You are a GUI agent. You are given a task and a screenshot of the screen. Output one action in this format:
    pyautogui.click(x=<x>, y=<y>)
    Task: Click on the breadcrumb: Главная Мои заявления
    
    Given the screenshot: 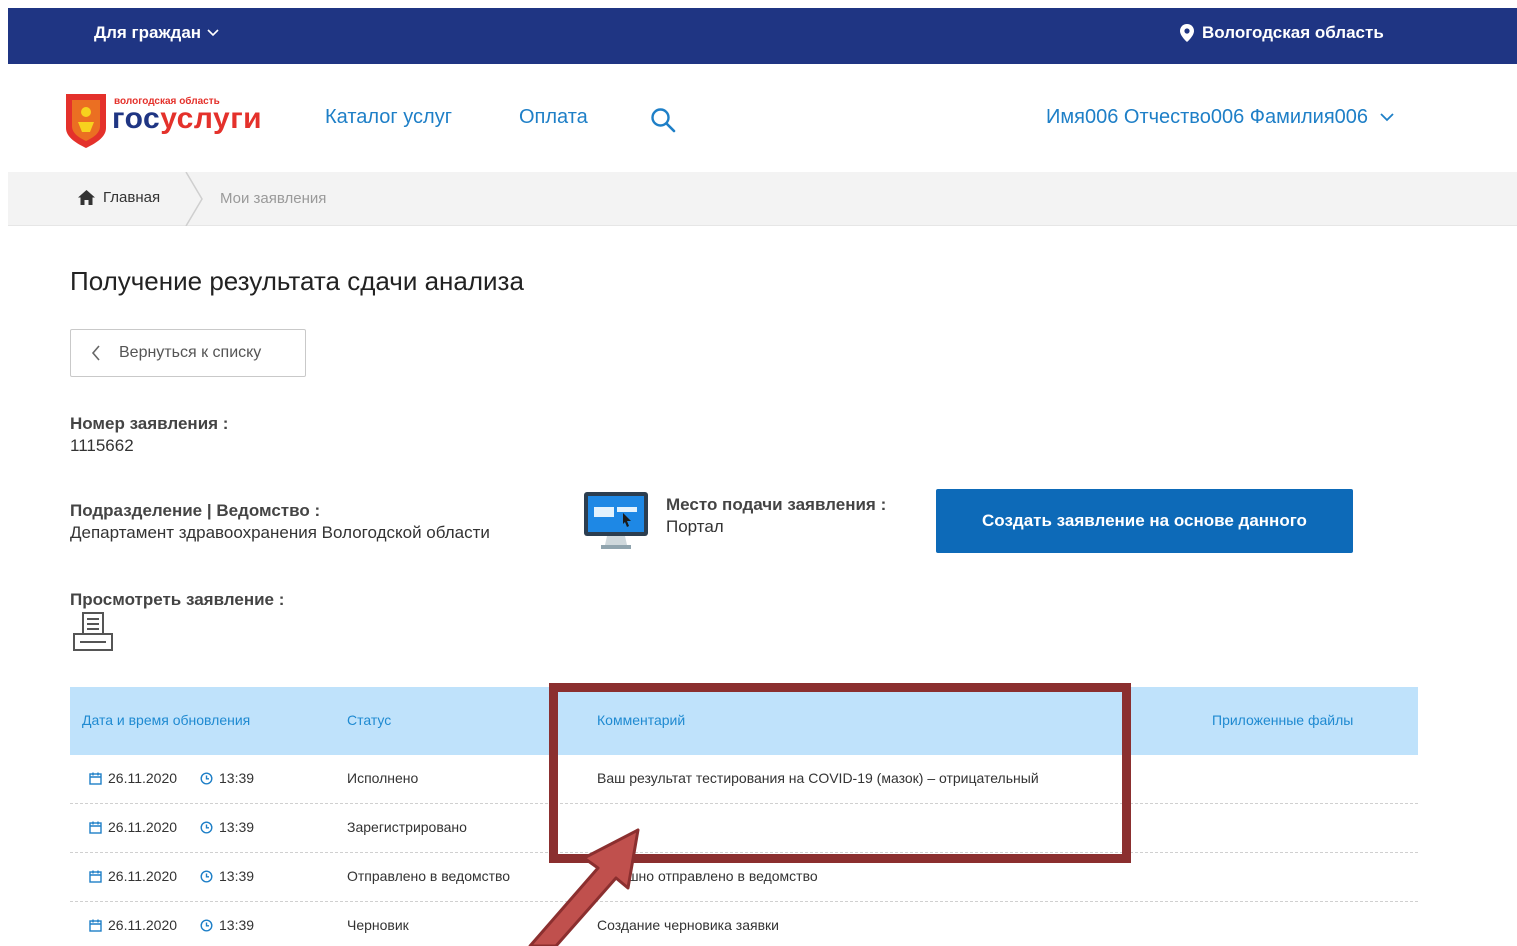 What is the action you would take?
    pyautogui.click(x=762, y=199)
    